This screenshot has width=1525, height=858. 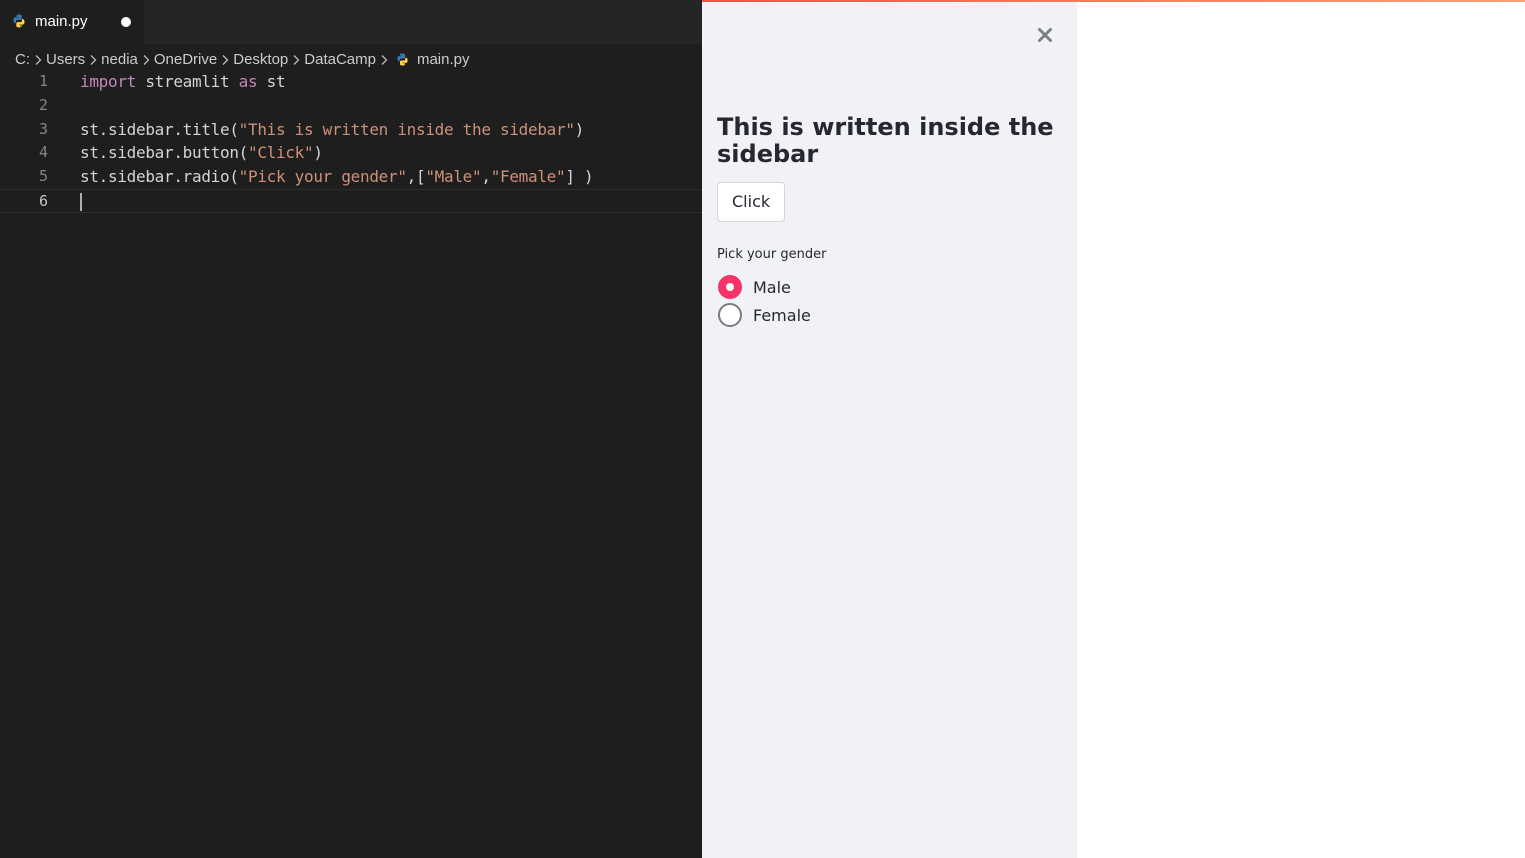 I want to click on code-line: 1 import streamlit as st, so click(x=351, y=82).